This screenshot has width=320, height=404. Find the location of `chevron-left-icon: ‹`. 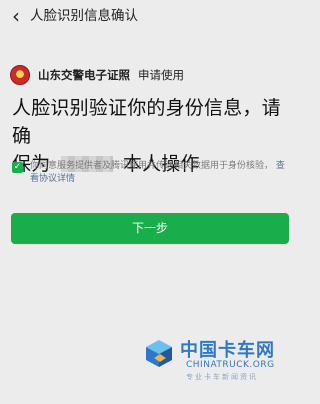

chevron-left-icon: ‹ is located at coordinates (16, 16).